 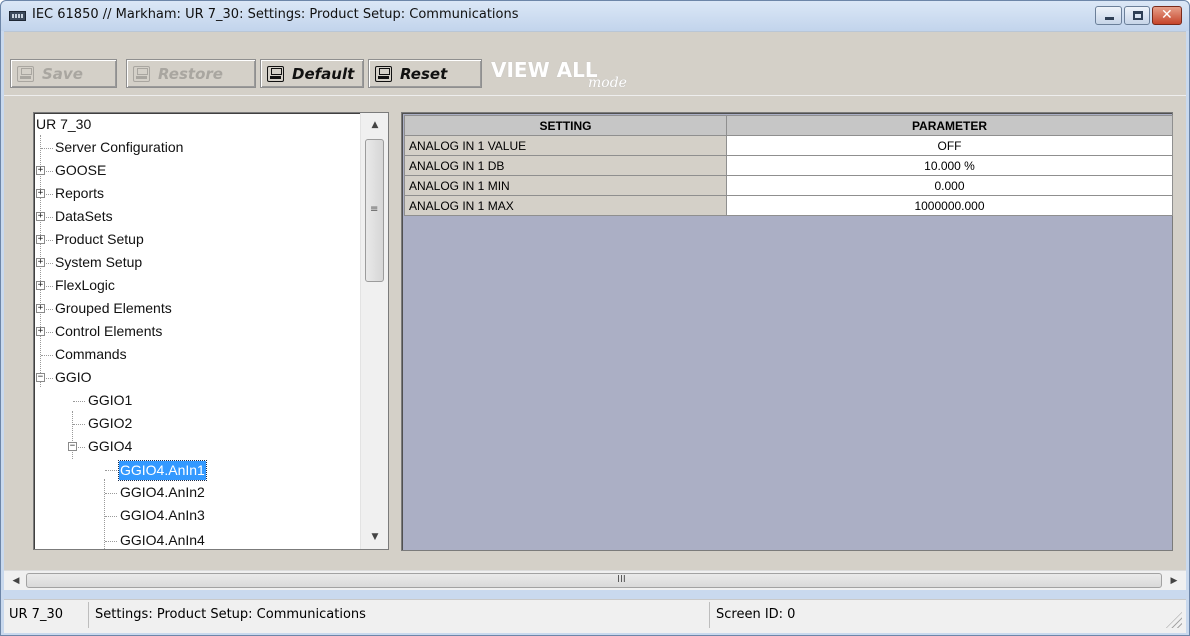 What do you see at coordinates (110, 400) in the screenshot?
I see `tree-item-label: GGIO1` at bounding box center [110, 400].